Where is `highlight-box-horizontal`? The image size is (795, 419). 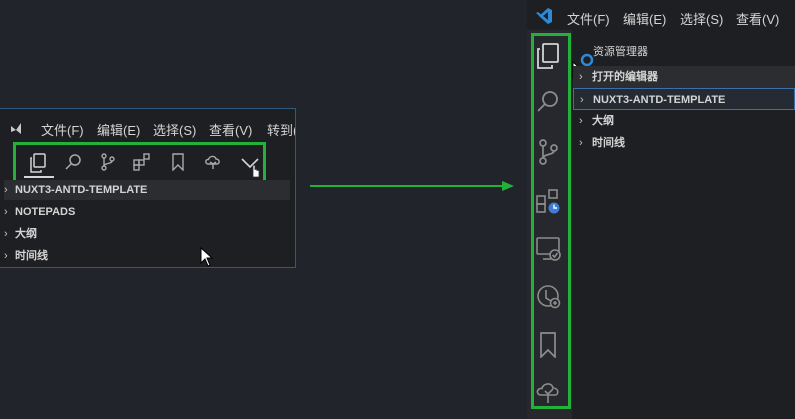
highlight-box-horizontal is located at coordinates (139, 163).